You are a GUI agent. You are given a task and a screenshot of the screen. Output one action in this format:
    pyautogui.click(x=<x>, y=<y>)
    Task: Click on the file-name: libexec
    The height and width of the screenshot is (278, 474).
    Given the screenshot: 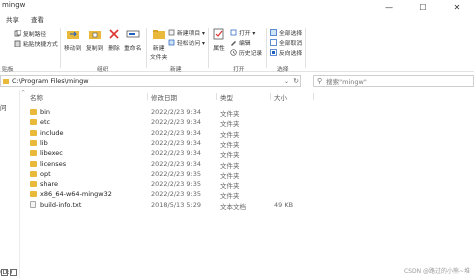 What is the action you would take?
    pyautogui.click(x=51, y=153)
    